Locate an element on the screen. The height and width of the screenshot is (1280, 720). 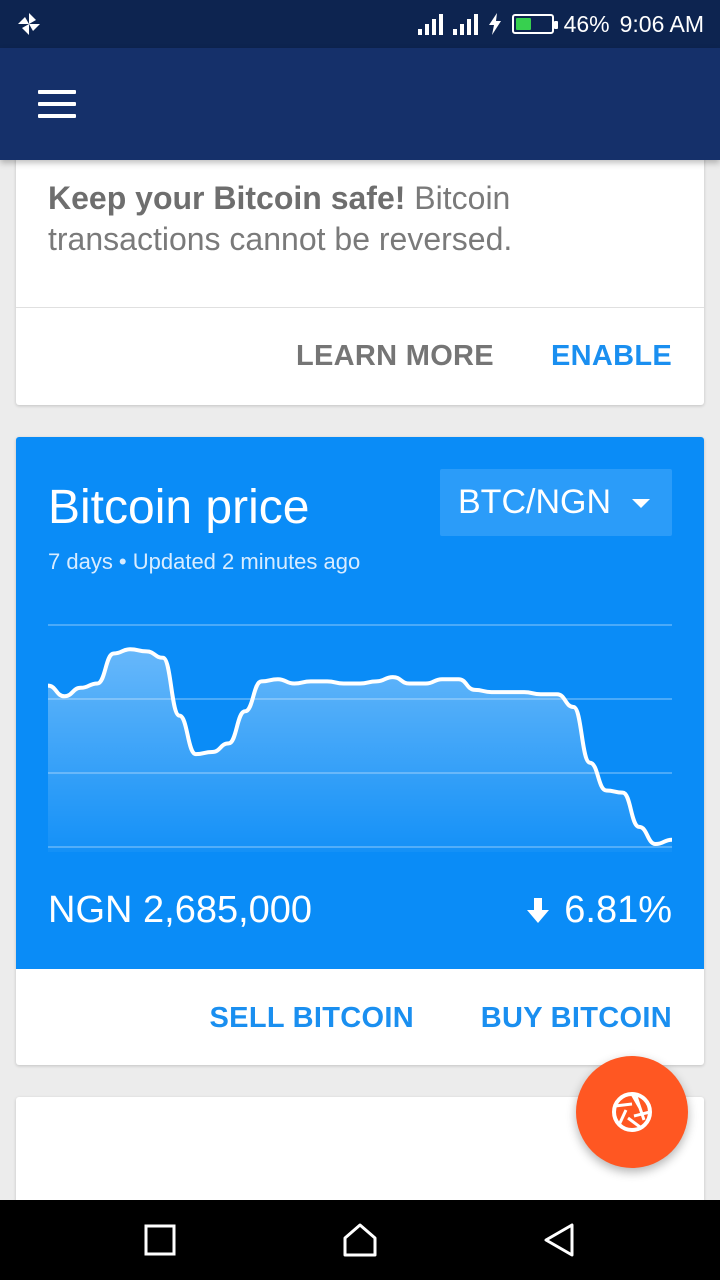
camera-shutter-icon is located at coordinates (632, 1112).